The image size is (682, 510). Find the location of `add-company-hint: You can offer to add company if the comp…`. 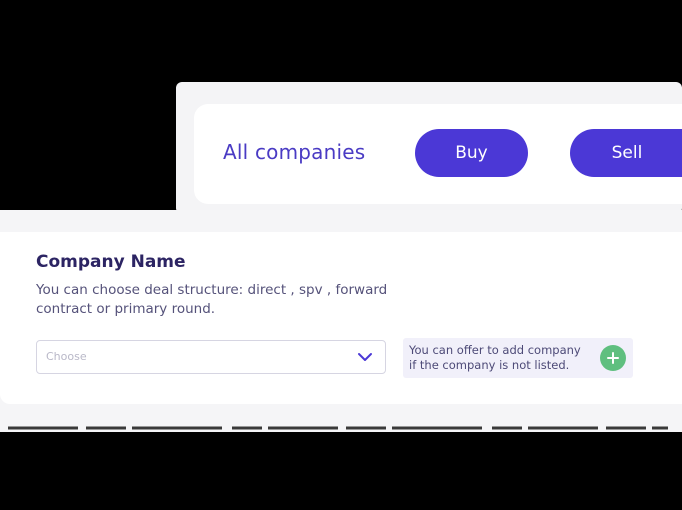

add-company-hint: You can offer to add company if the comp… is located at coordinates (518, 358).